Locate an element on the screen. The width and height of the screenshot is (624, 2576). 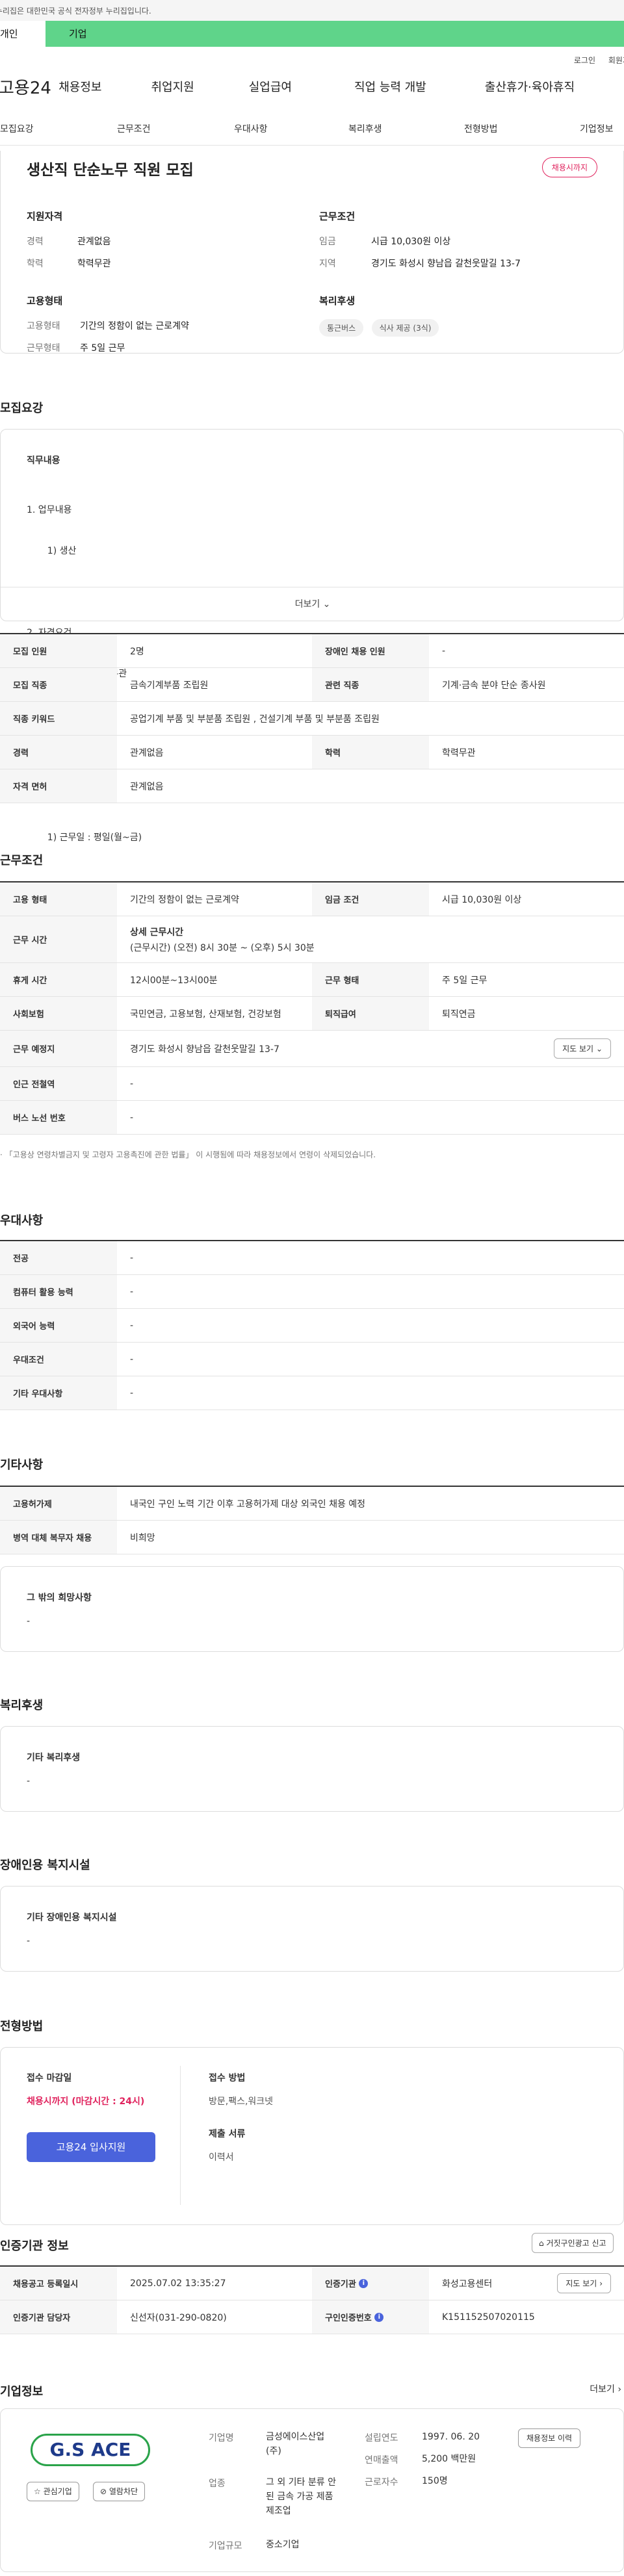
row-value: 기간의 정함이 없는 근로계약 is located at coordinates (185, 899).